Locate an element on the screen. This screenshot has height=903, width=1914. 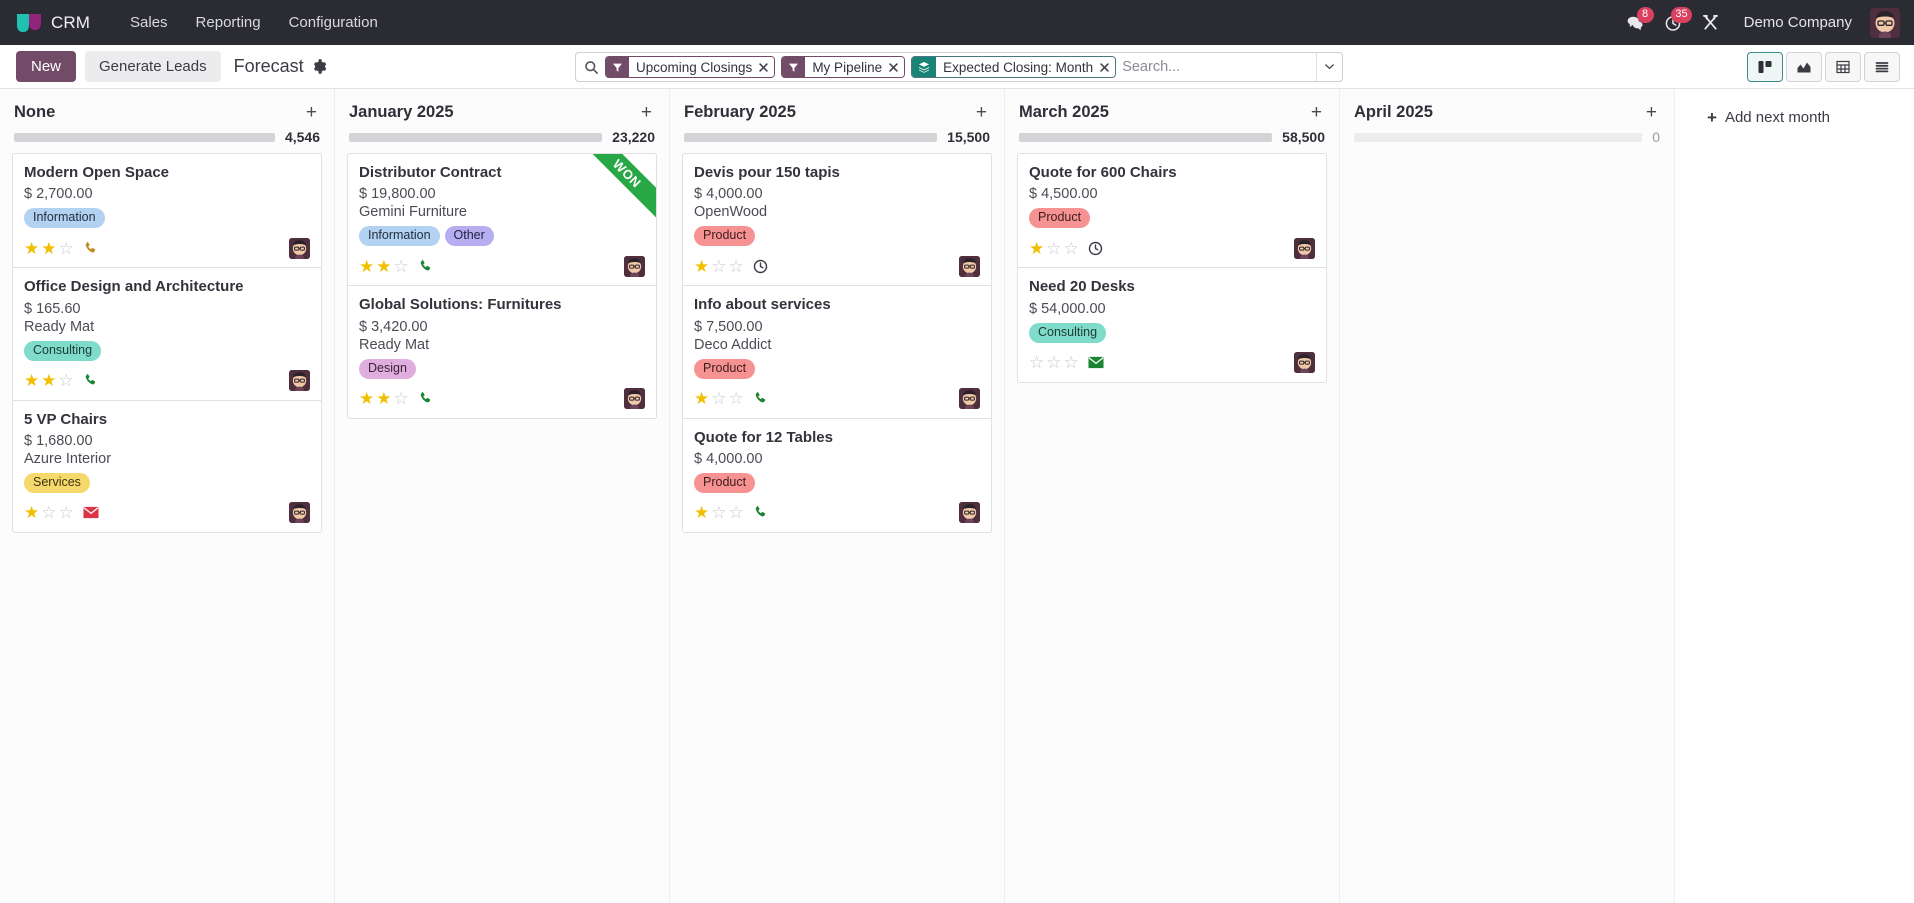
column-progress: 58,500 is located at coordinates (1172, 133).